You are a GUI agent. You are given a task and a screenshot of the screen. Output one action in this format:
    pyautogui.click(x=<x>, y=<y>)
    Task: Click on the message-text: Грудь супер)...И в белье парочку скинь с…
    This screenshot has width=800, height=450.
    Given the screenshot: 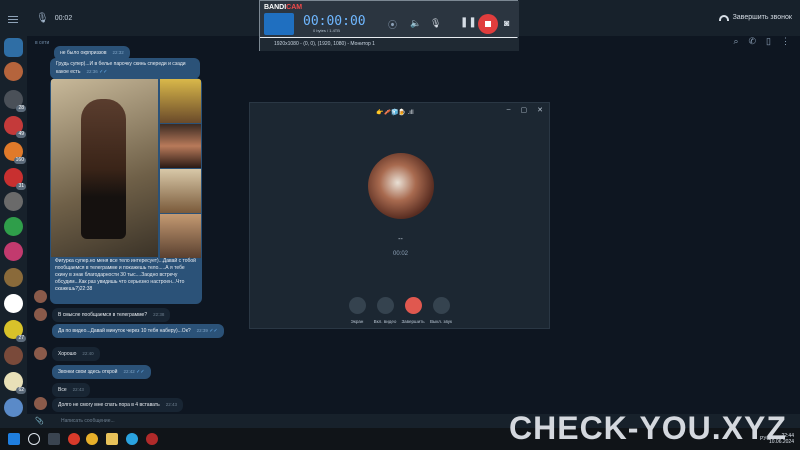 What is the action you would take?
    pyautogui.click(x=121, y=68)
    